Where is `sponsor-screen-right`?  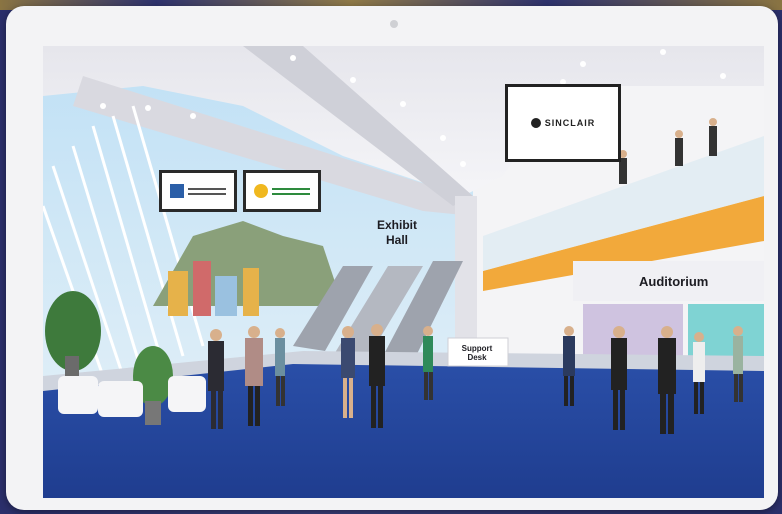
sponsor-screen-right is located at coordinates (282, 191).